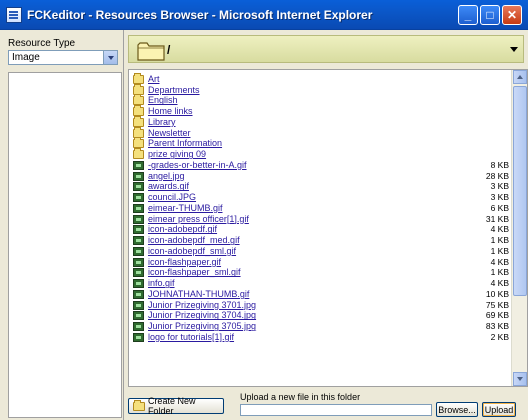 The height and width of the screenshot is (420, 528). Describe the element at coordinates (177, 154) in the screenshot. I see `folder-name-link: prize giving 09` at that location.